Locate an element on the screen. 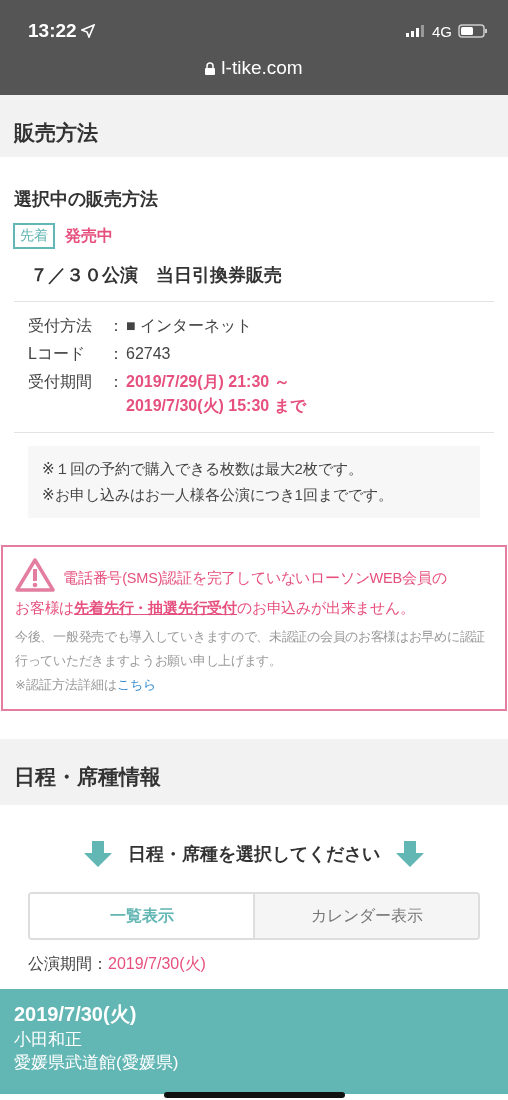  detail-value: ■ インターネット is located at coordinates (189, 326).